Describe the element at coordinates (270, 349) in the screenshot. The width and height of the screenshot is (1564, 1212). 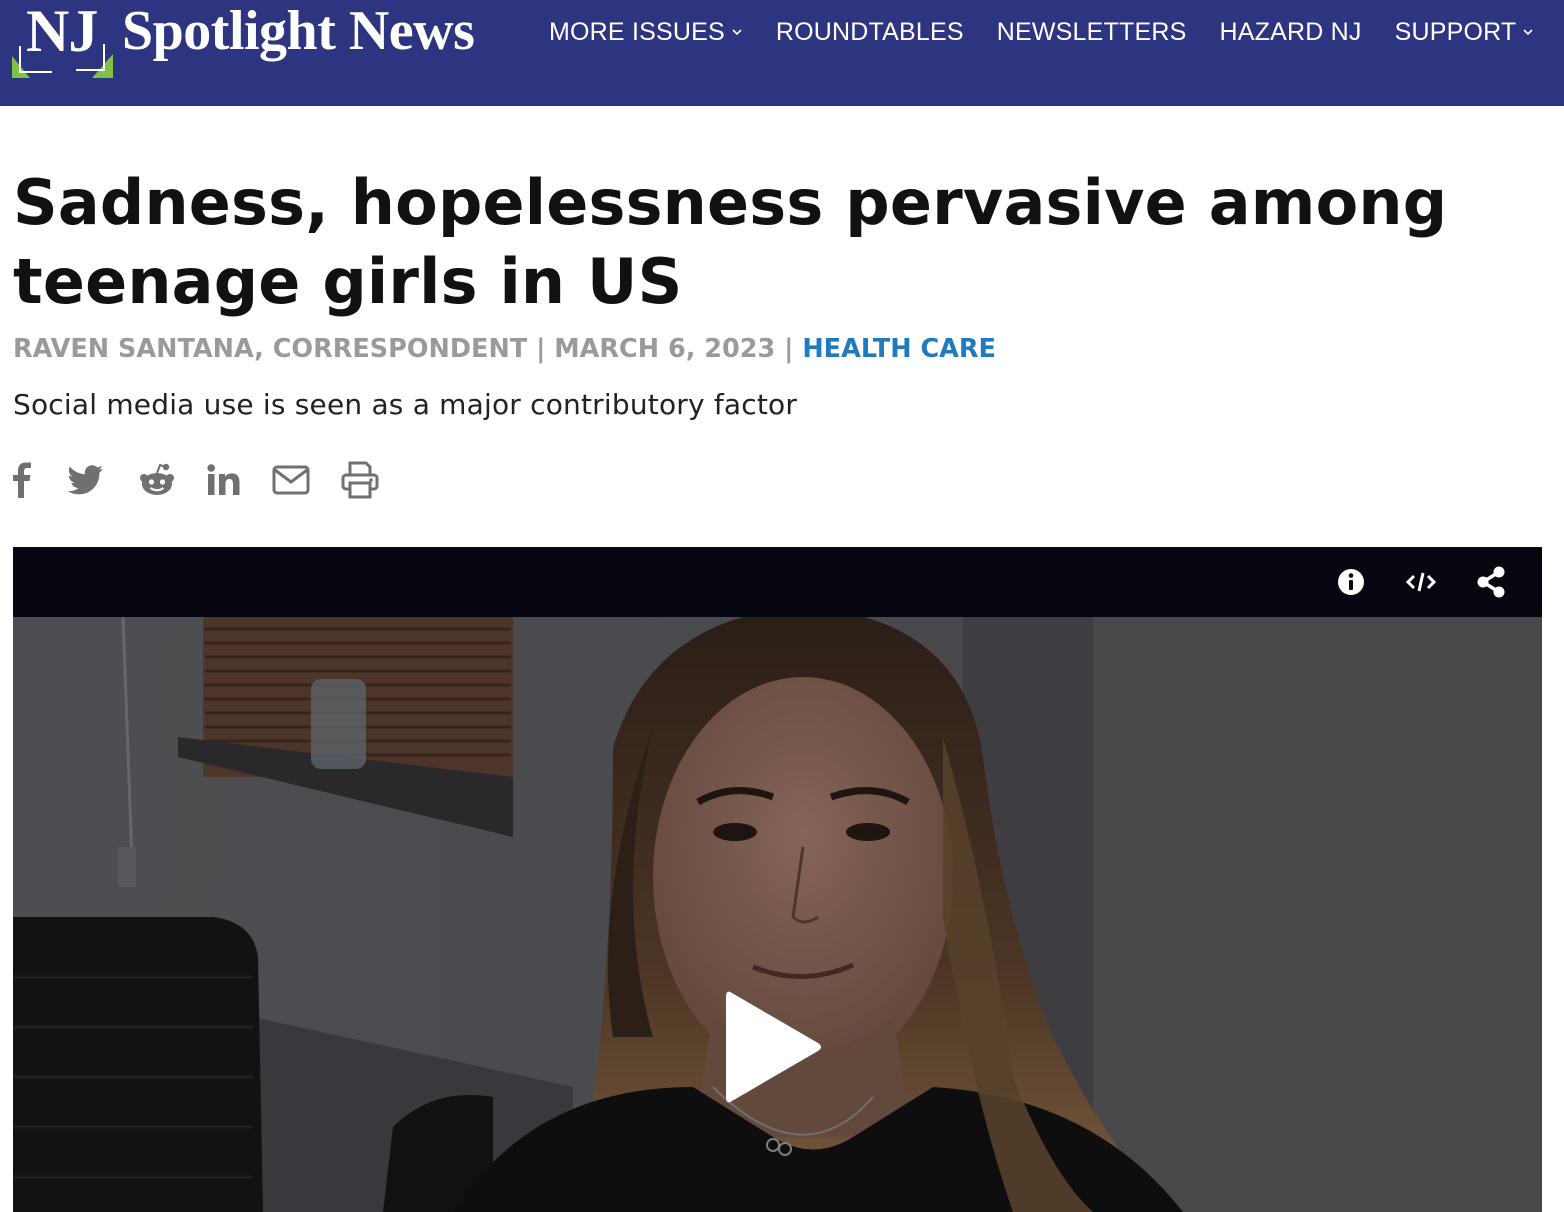
I see `author-name: RAVEN SANTANA, CORRESPONDENT` at that location.